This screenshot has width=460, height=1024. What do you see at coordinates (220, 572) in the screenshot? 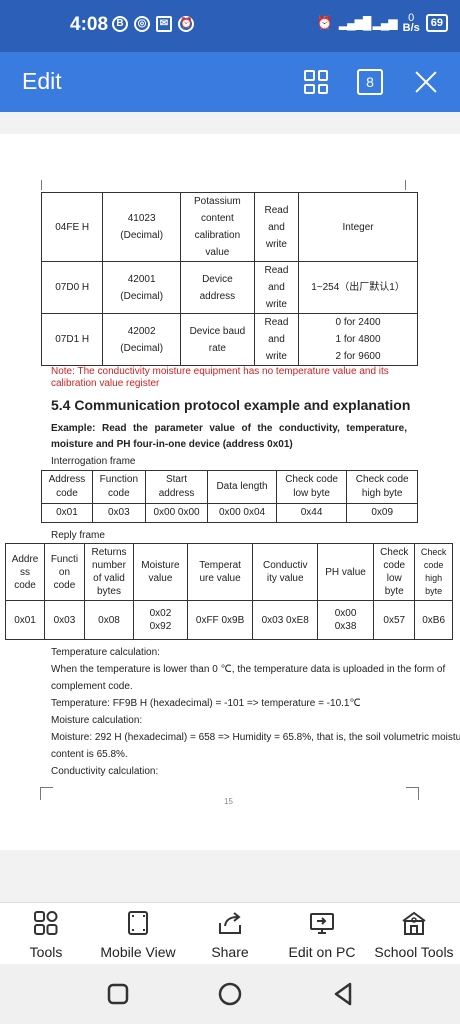
I see `column-header: Temperat ure value` at bounding box center [220, 572].